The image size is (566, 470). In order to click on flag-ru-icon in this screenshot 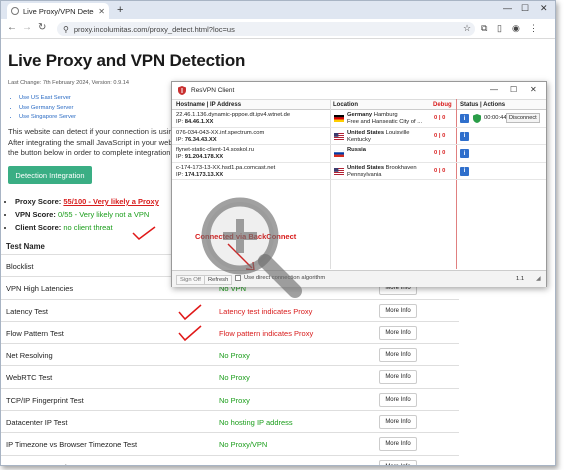, I will do `click(339, 153)`.